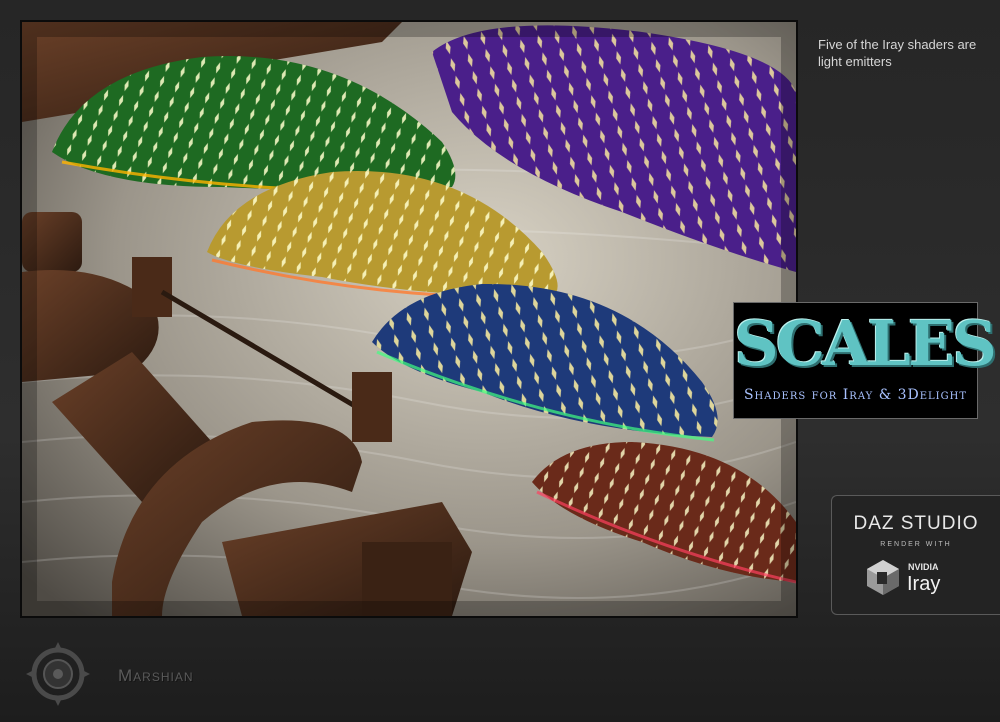 The height and width of the screenshot is (722, 1000). I want to click on scales-logo: SCALES Shaders for Iray & 3Delight, so click(865, 360).